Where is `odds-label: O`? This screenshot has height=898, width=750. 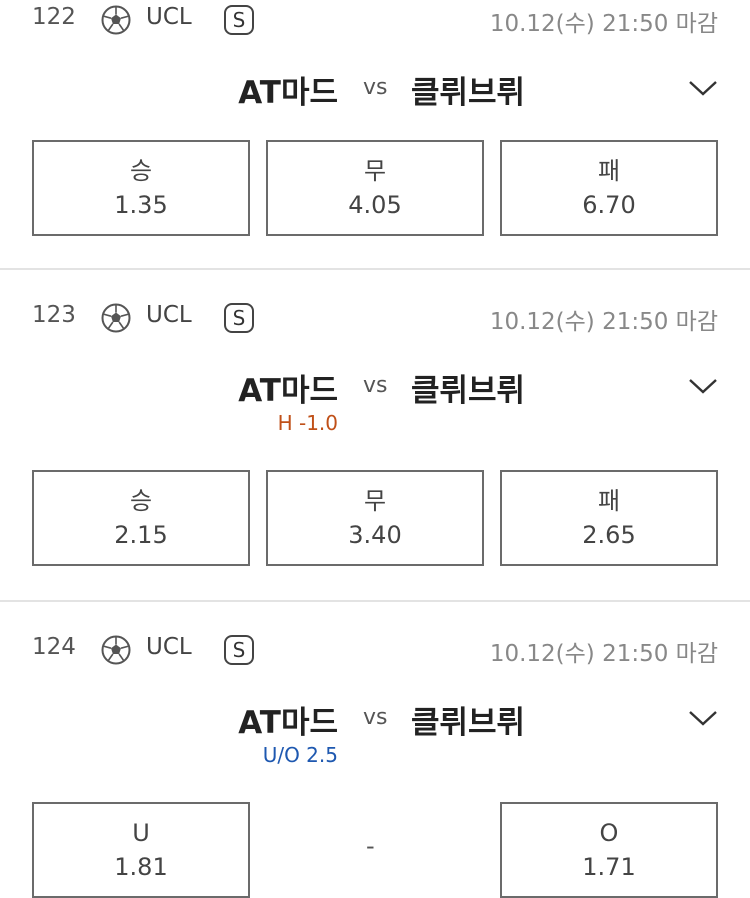
odds-label: O is located at coordinates (609, 833).